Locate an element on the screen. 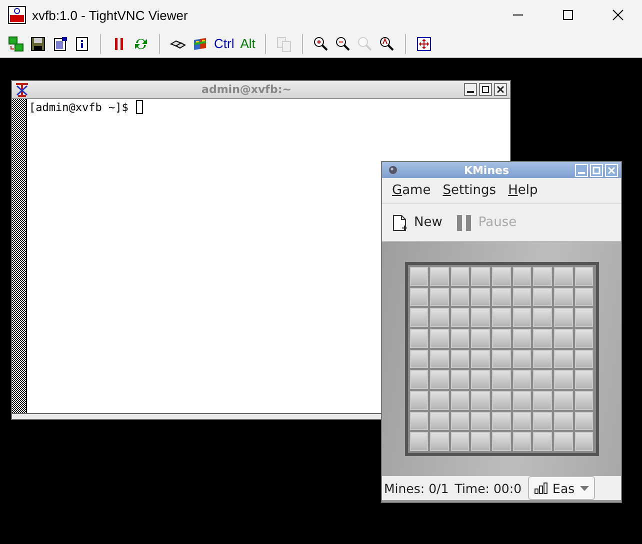  window-title: KMines is located at coordinates (486, 170).